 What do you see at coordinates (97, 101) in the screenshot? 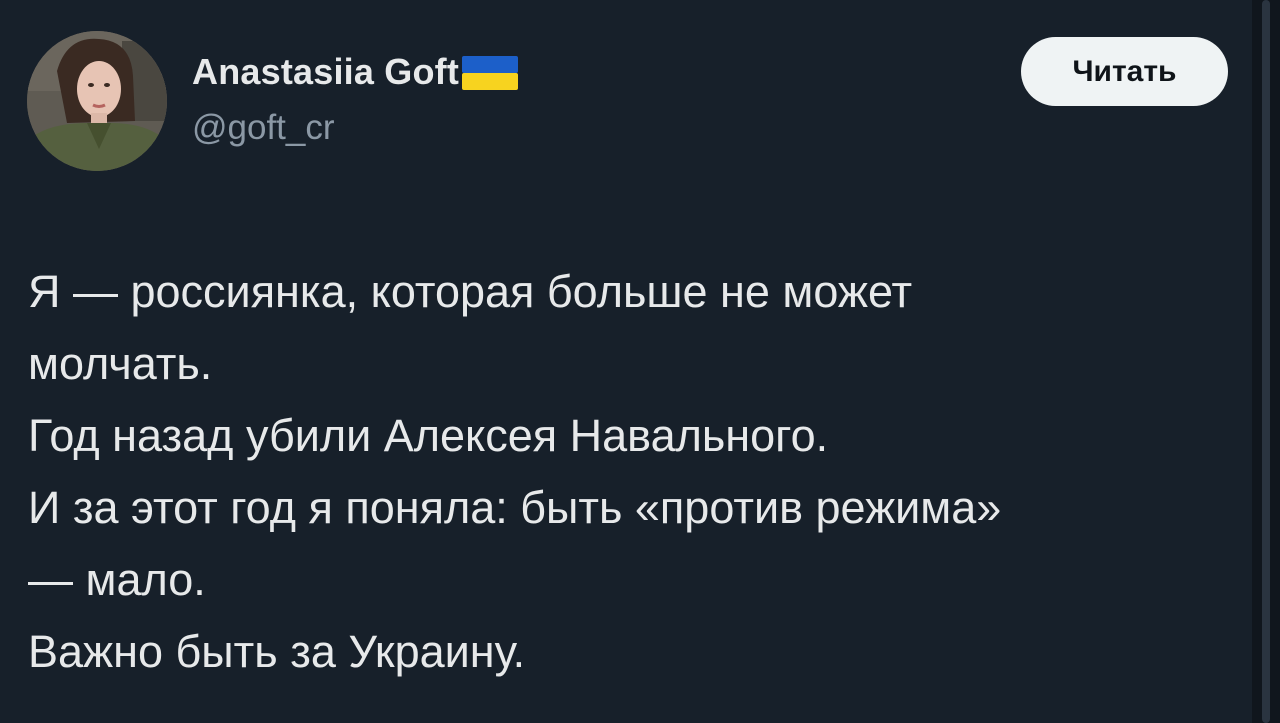
I see `profile-photo-icon` at bounding box center [97, 101].